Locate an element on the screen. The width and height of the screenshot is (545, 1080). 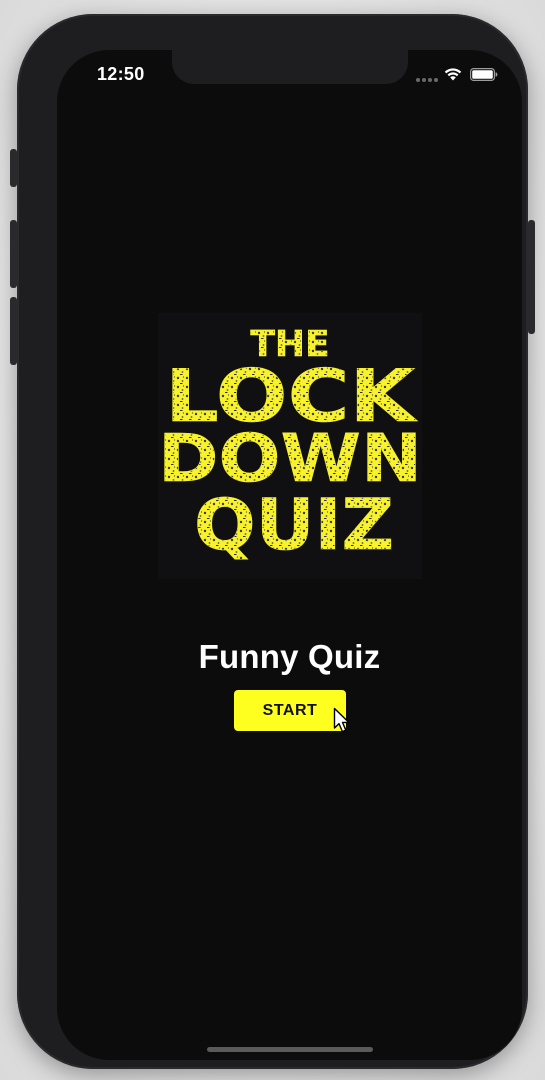
signal-dots-icon is located at coordinates (427, 80).